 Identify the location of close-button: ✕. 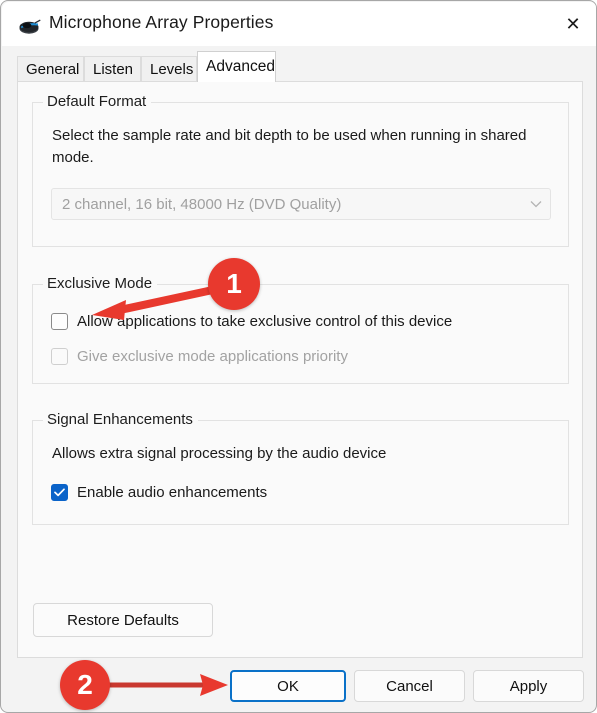
(573, 24).